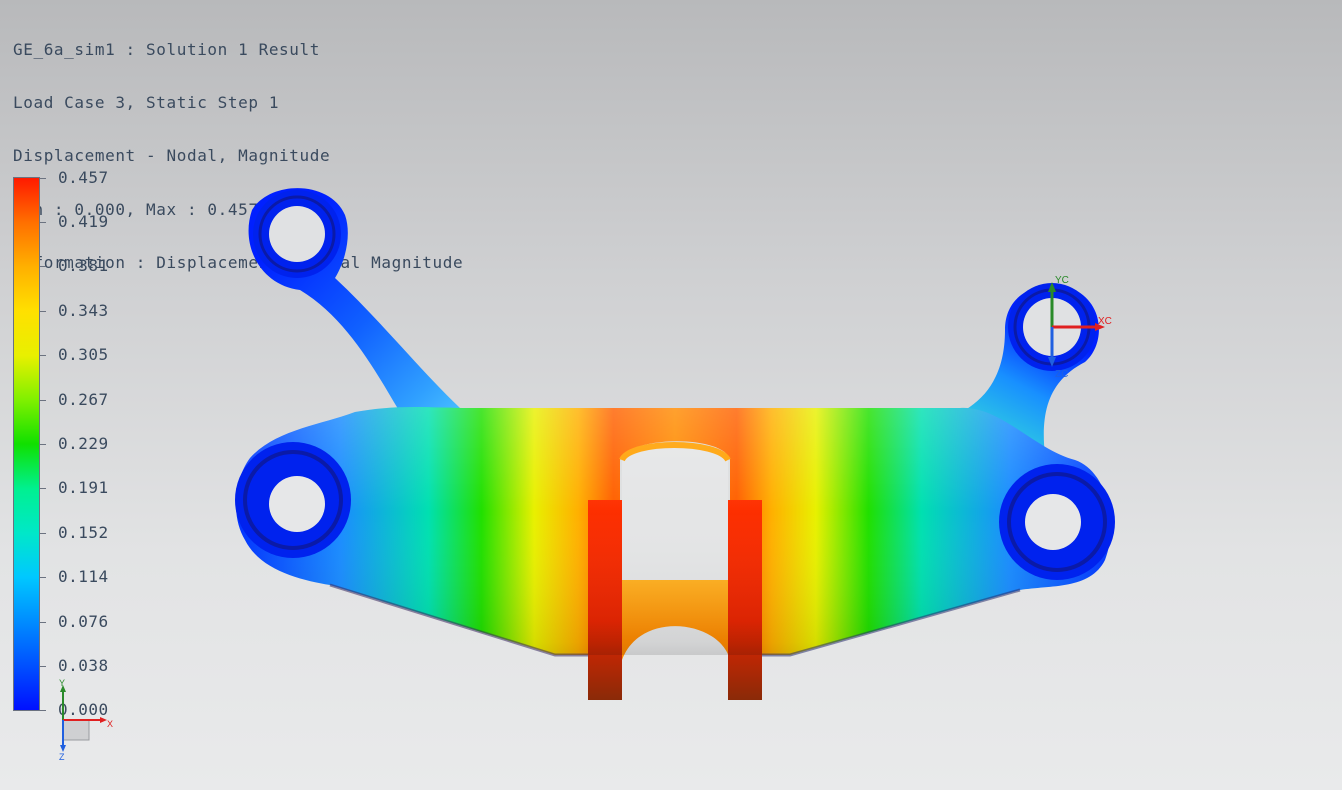  Describe the element at coordinates (293, 500) in the screenshot. I see `mounting-hole-left` at that location.